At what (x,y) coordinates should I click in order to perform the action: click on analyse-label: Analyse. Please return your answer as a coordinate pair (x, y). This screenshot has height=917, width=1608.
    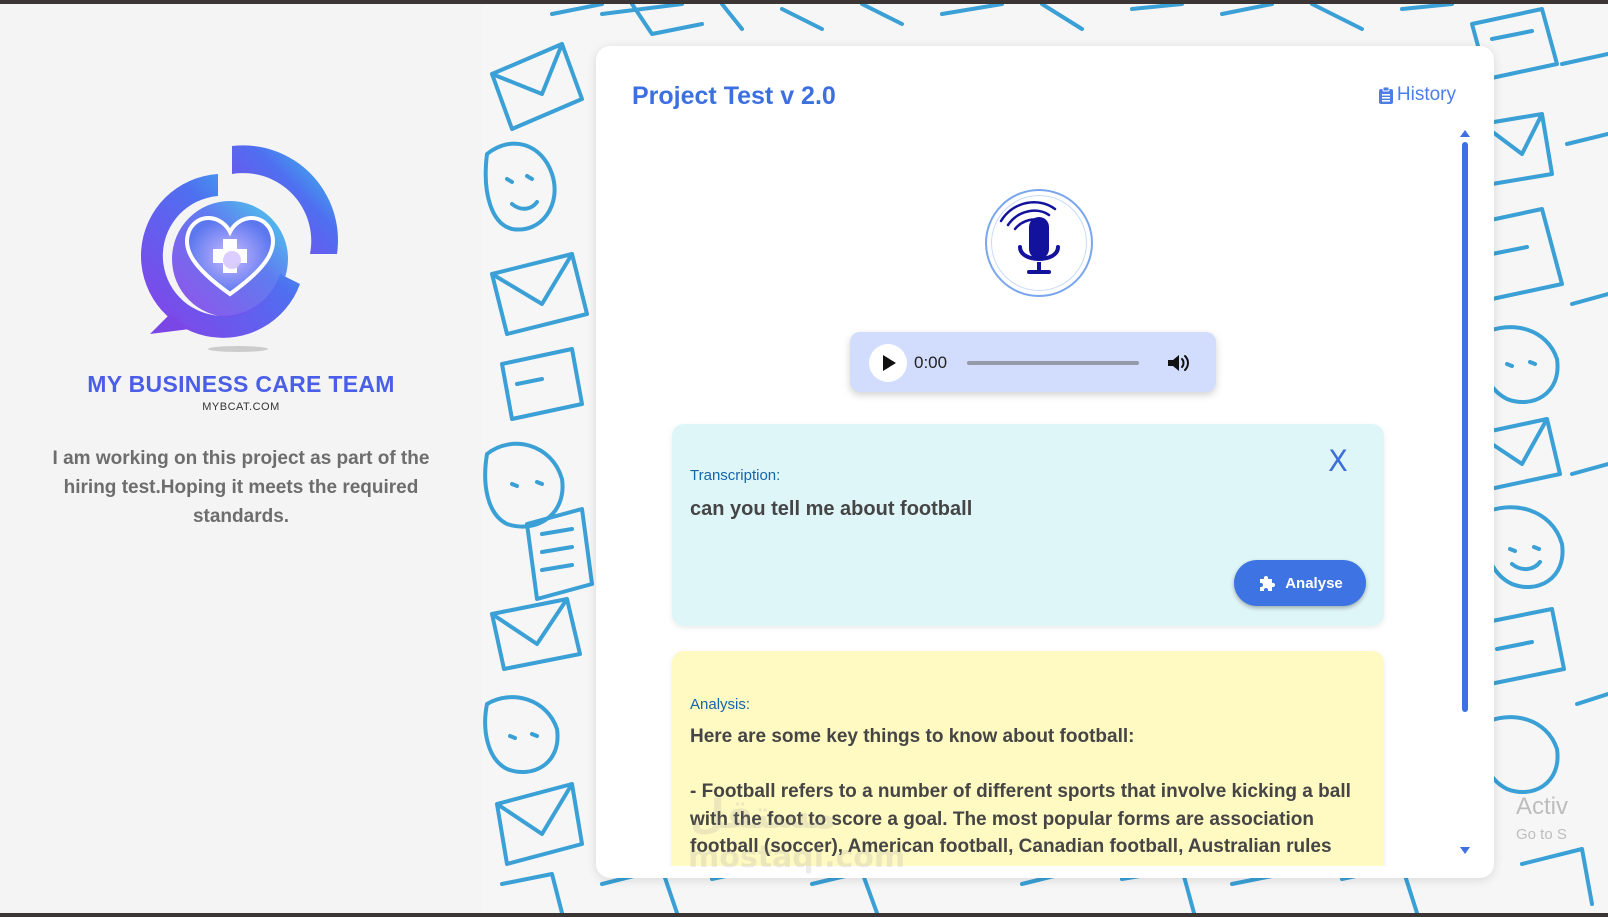
    Looking at the image, I should click on (1314, 583).